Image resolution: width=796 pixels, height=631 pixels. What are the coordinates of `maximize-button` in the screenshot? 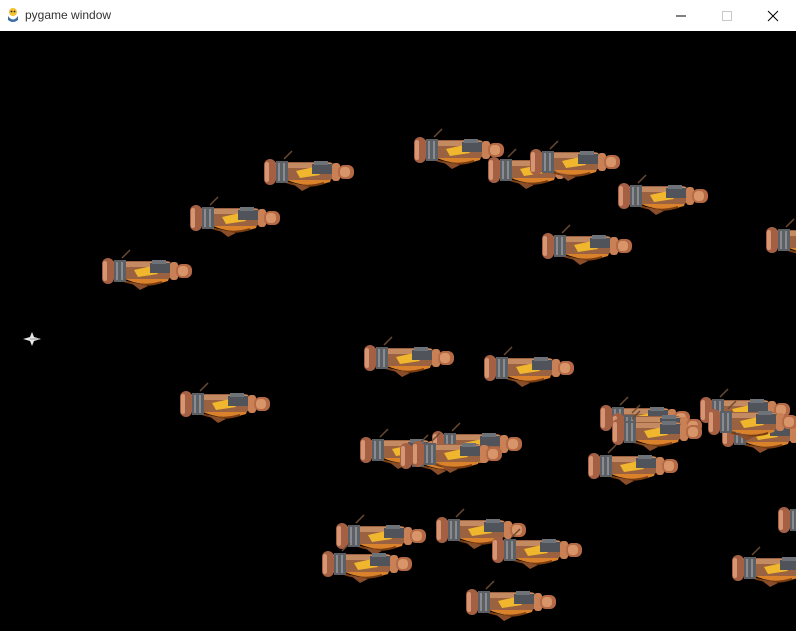 It's located at (727, 15).